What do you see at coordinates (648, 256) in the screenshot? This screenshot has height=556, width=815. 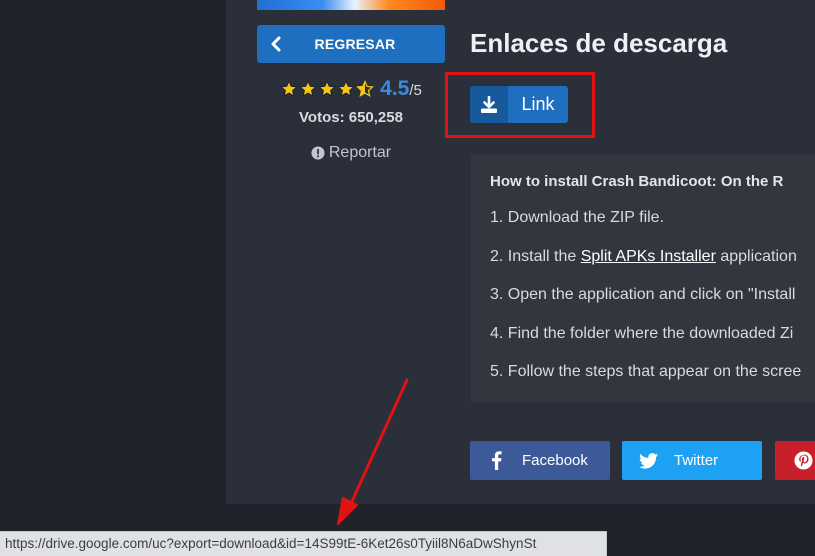 I see `split-apks-installer-link: Split APKs Installer` at bounding box center [648, 256].